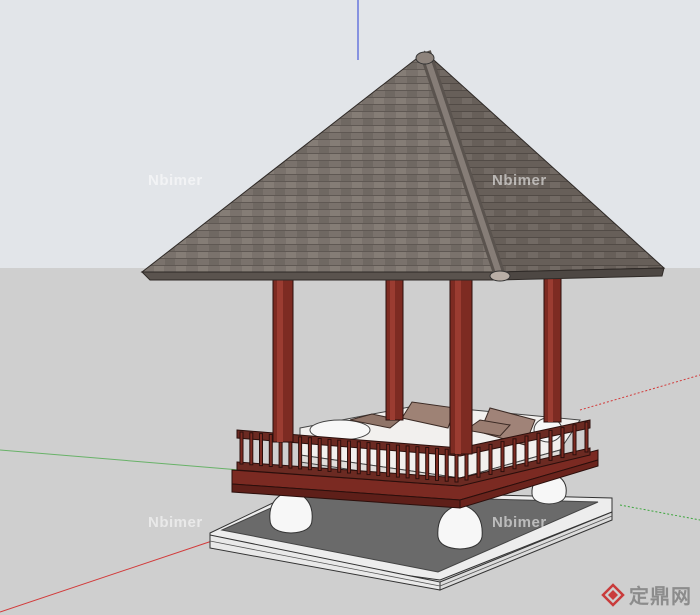 This screenshot has width=700, height=615. What do you see at coordinates (120, 460) in the screenshot?
I see `green-axis-line` at bounding box center [120, 460].